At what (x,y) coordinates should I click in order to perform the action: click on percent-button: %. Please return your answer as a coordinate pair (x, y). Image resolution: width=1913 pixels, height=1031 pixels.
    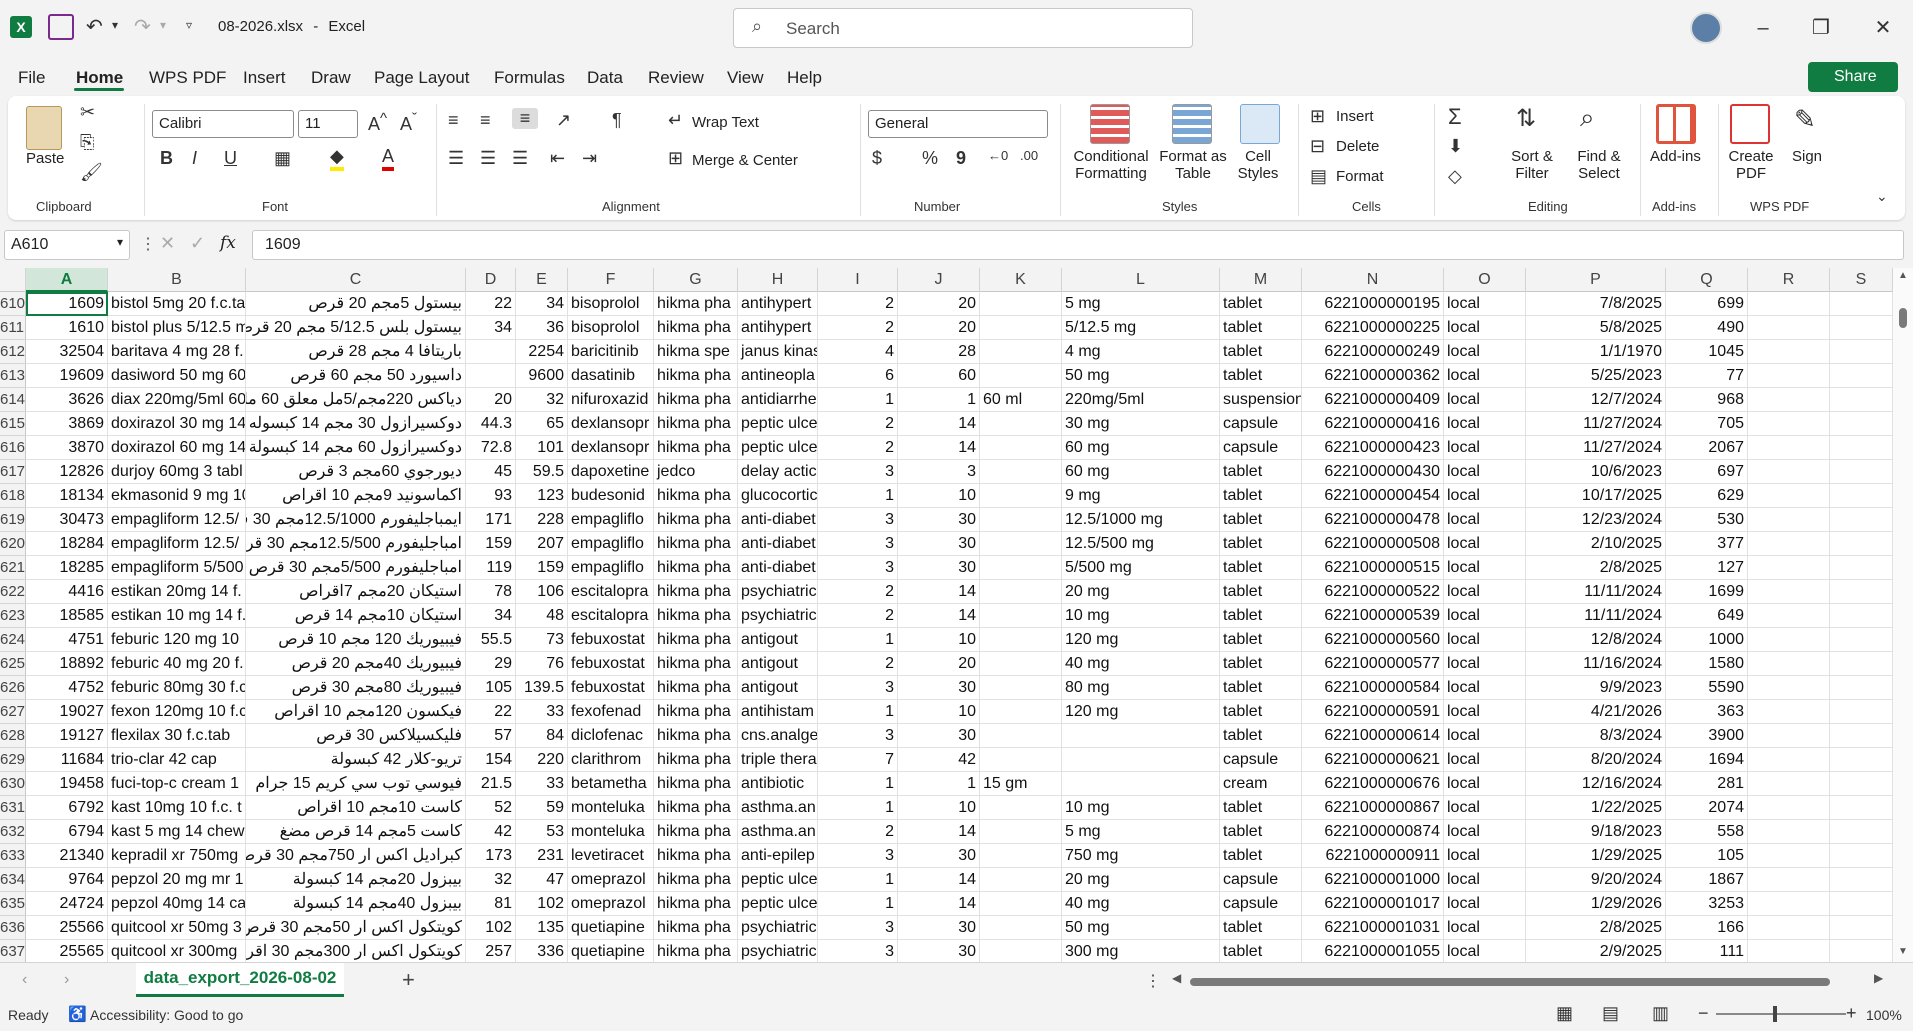
    Looking at the image, I should click on (930, 158).